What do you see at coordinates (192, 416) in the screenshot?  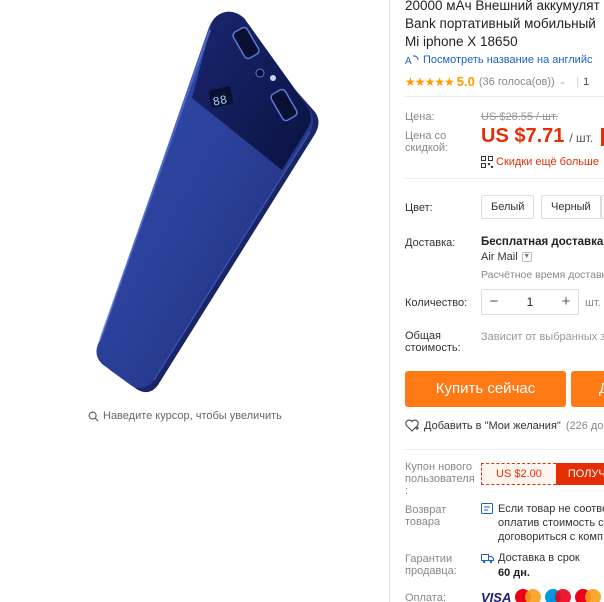 I see `zoom-hint-text: Наведите курсор, чтобы увеличить` at bounding box center [192, 416].